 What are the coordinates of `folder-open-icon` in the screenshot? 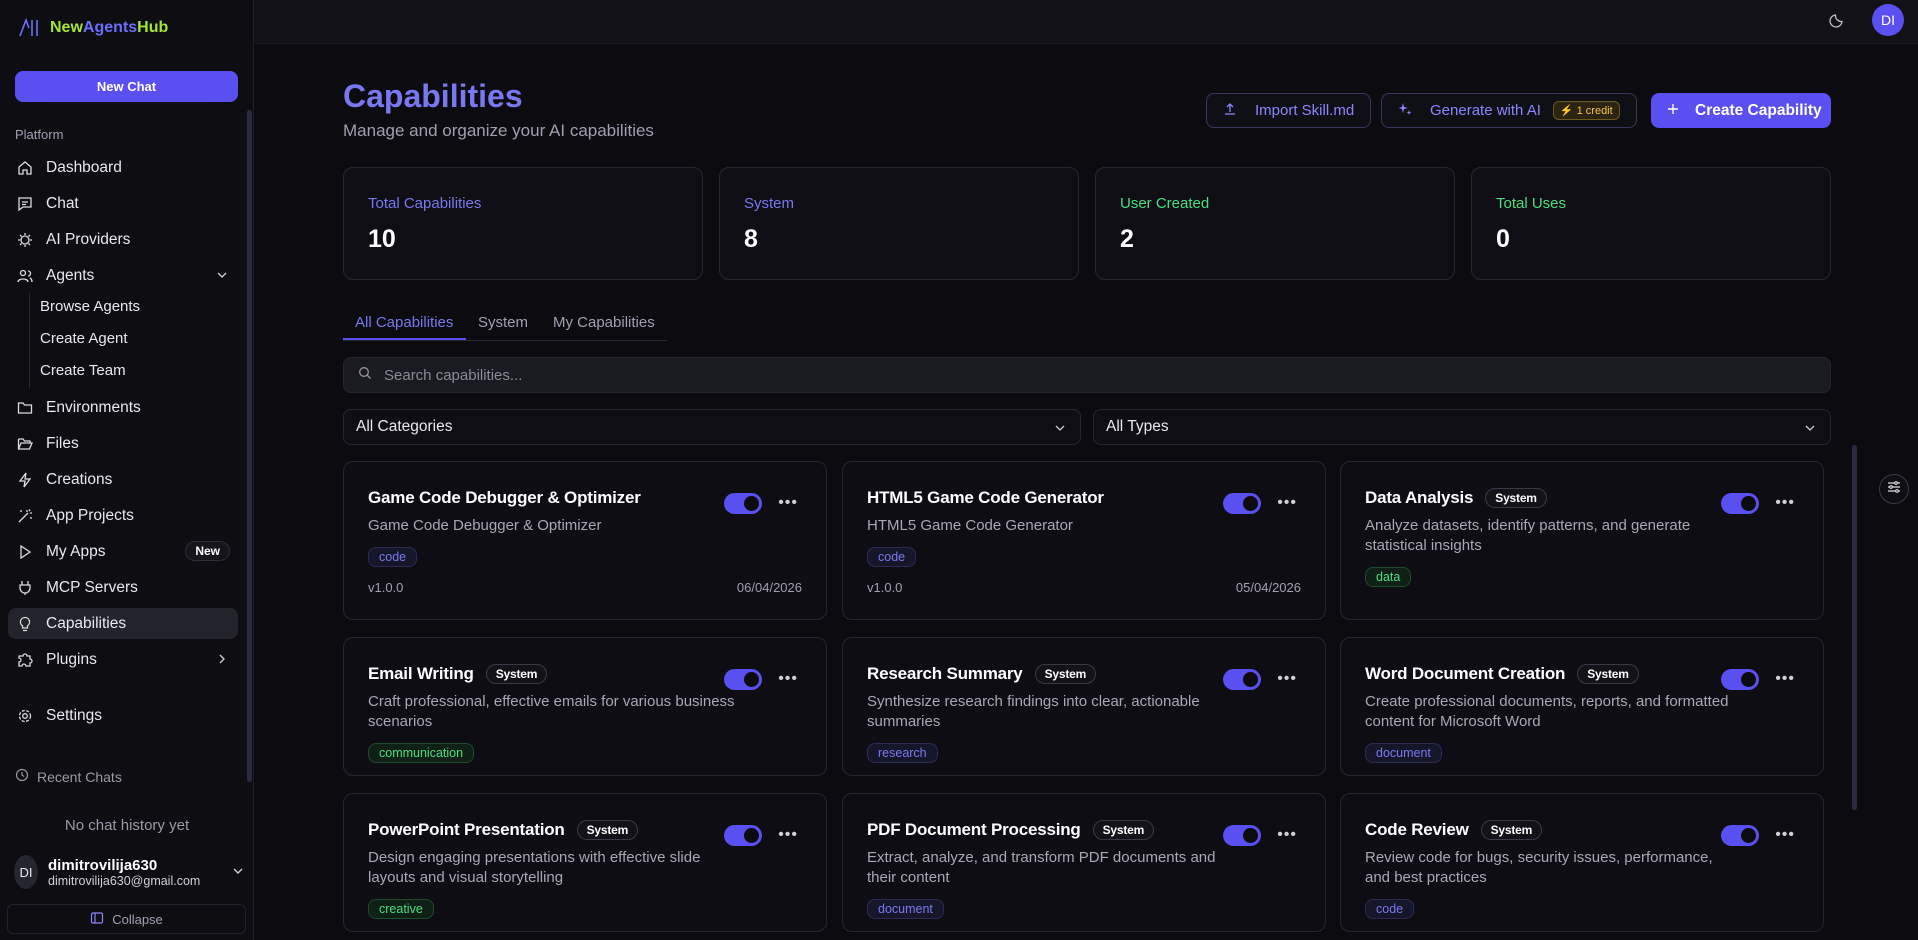 It's located at (25, 444).